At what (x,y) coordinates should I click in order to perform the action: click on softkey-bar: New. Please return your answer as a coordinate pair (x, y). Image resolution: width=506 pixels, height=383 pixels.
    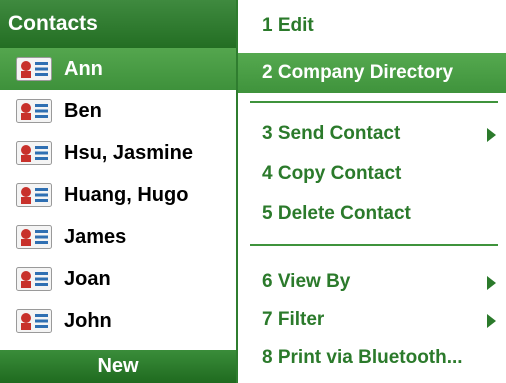
    Looking at the image, I should click on (118, 366).